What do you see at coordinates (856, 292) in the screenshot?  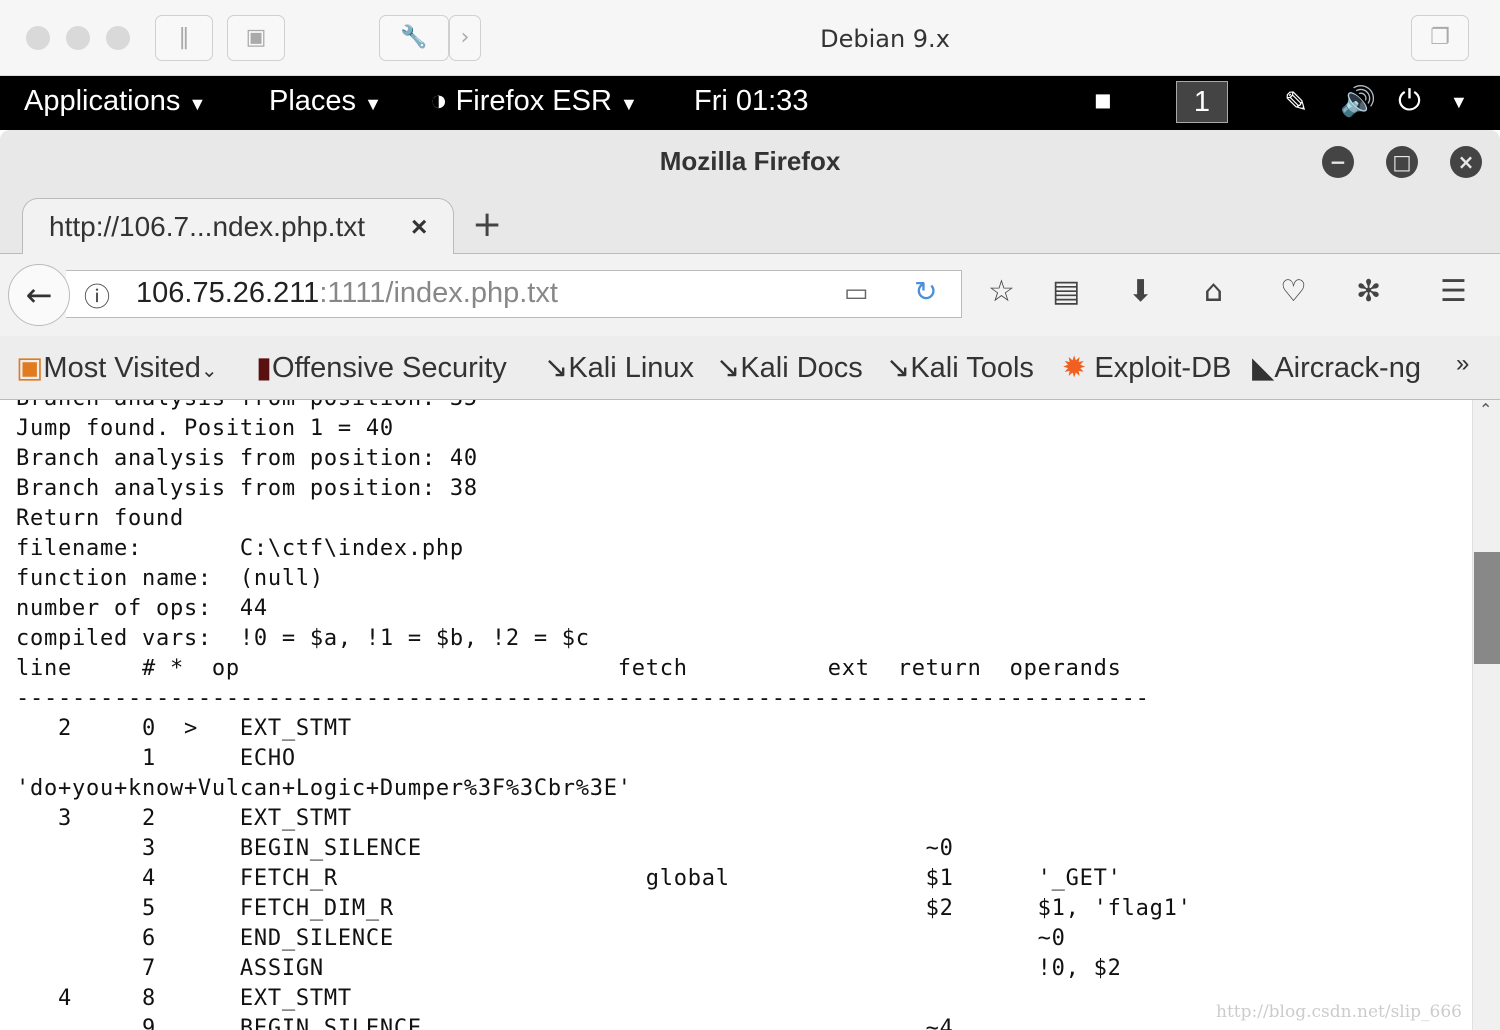 I see `reader-view-icon: ▭` at bounding box center [856, 292].